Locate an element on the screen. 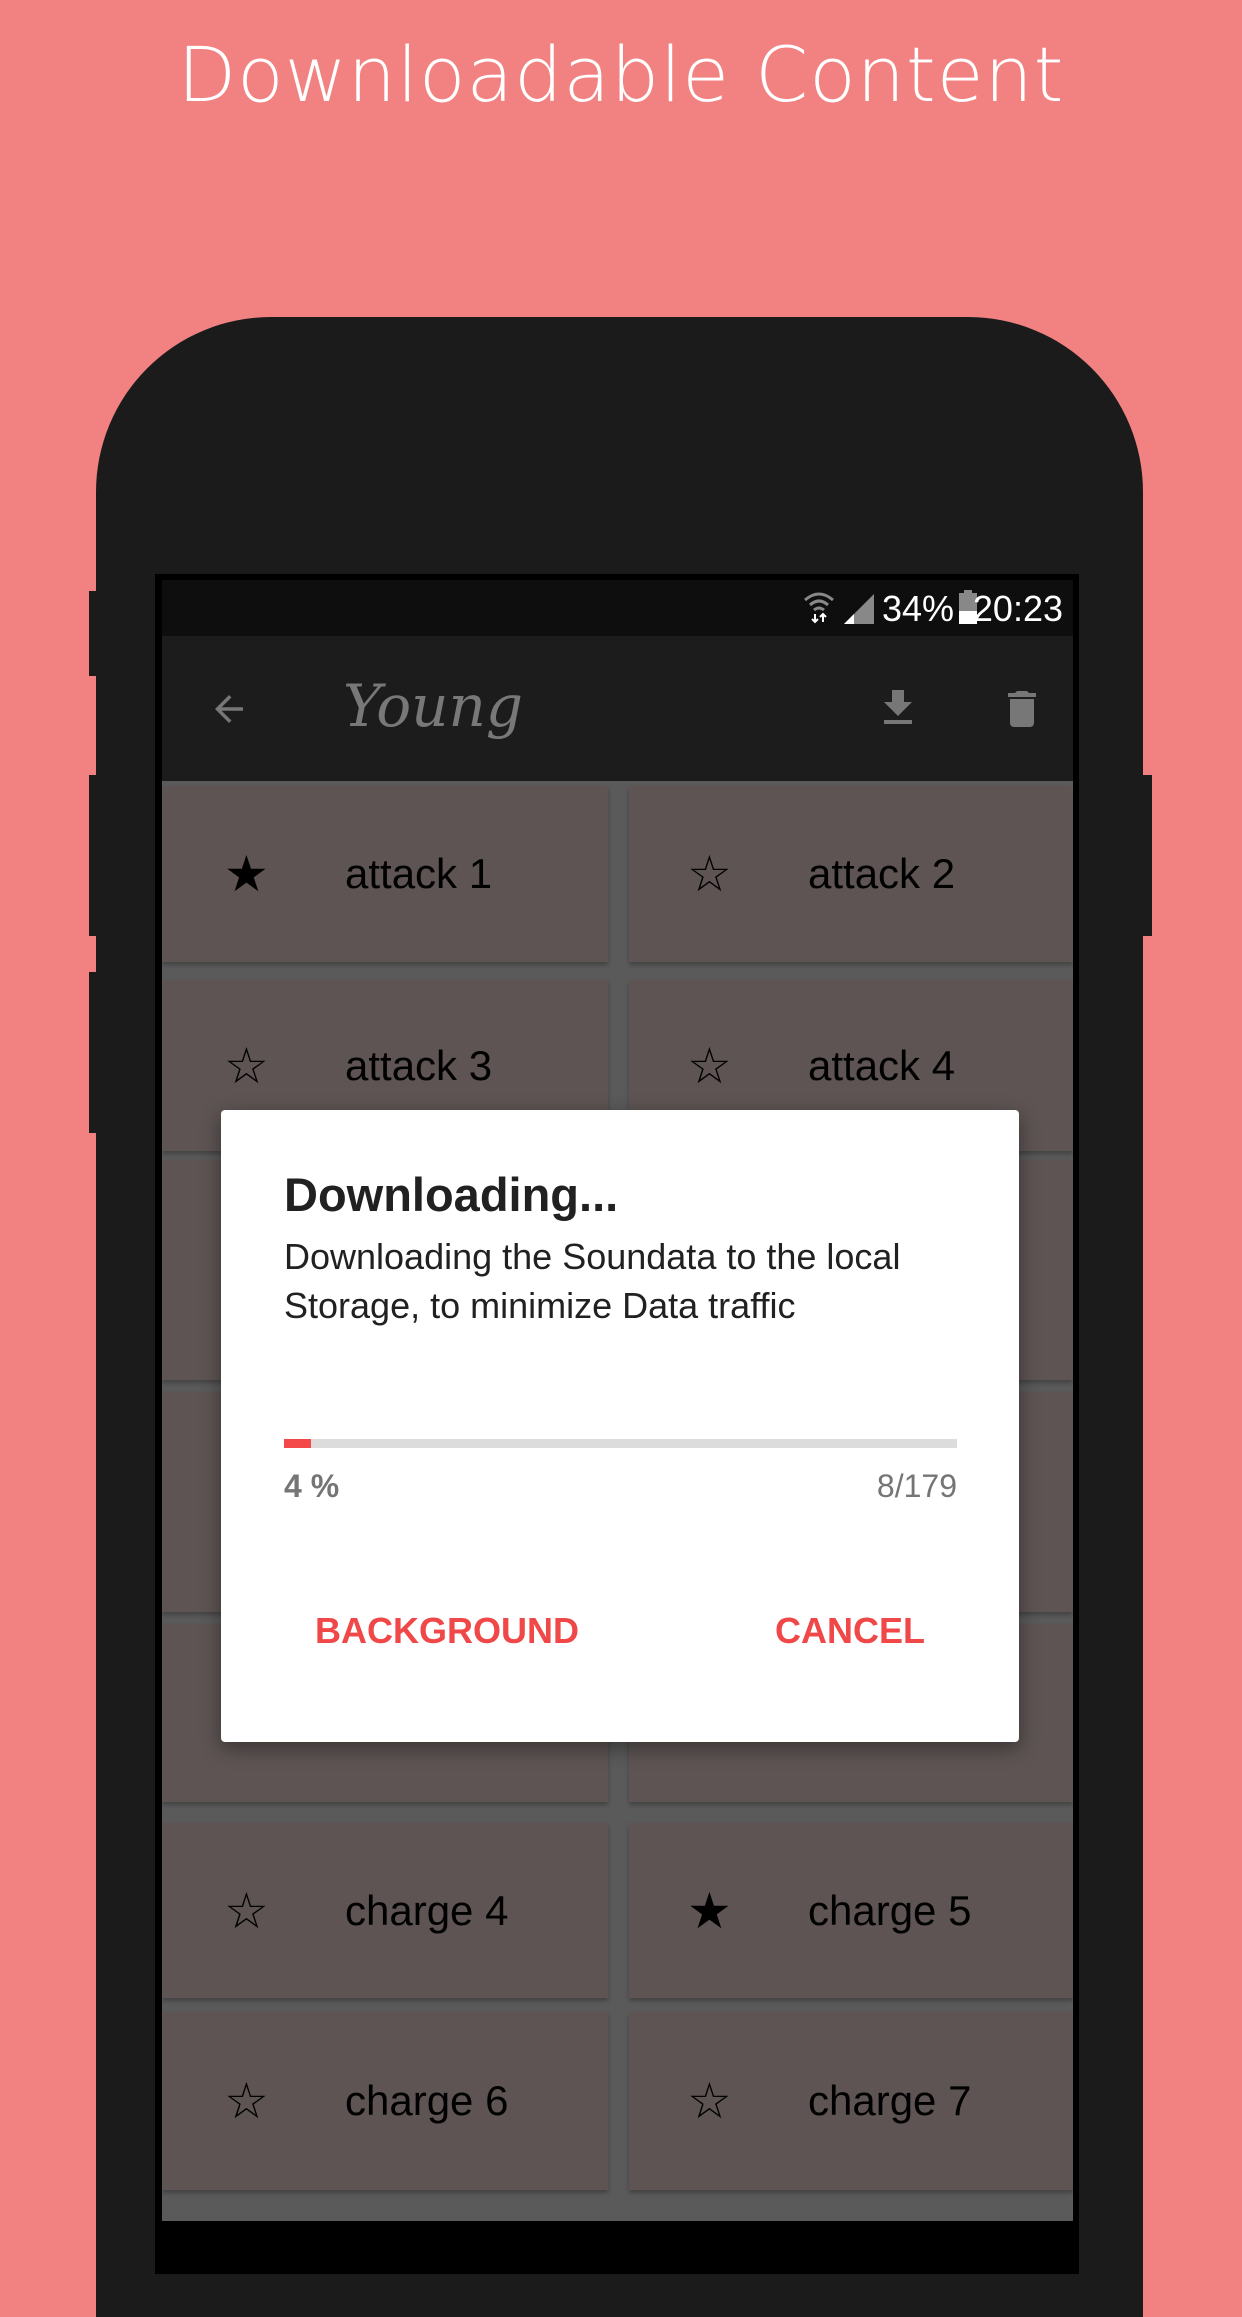 The height and width of the screenshot is (2317, 1242). status-bar: 34% 20:23 is located at coordinates (617, 608).